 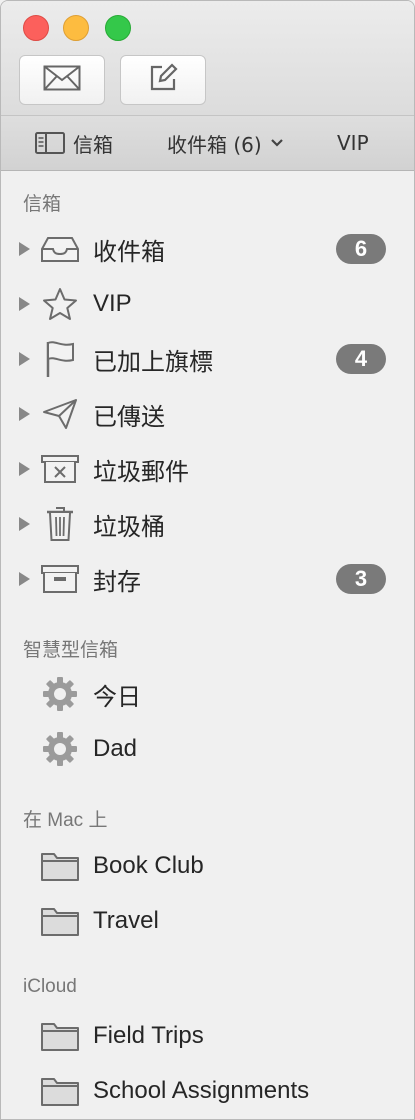 I want to click on trash-icon, so click(x=60, y=524).